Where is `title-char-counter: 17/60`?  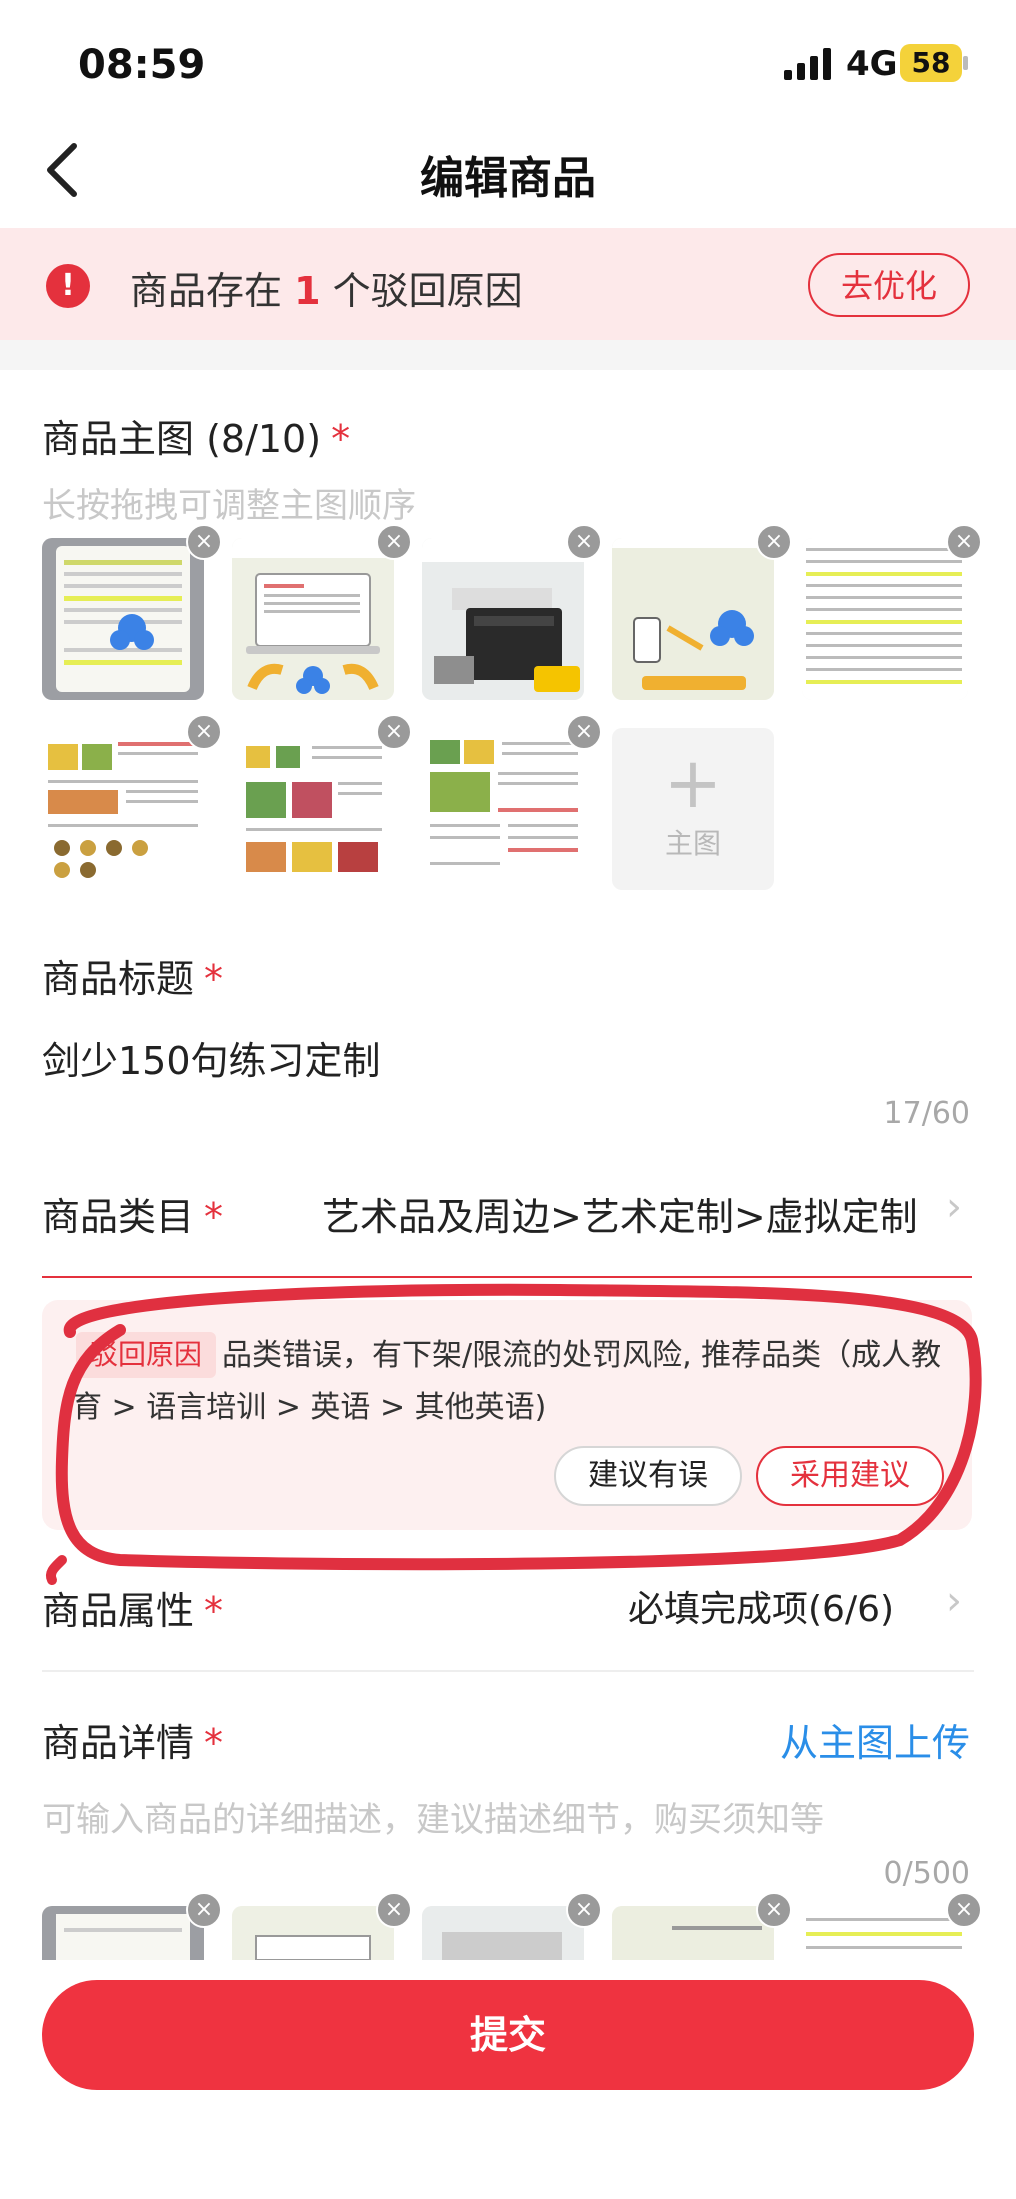 title-char-counter: 17/60 is located at coordinates (926, 1113).